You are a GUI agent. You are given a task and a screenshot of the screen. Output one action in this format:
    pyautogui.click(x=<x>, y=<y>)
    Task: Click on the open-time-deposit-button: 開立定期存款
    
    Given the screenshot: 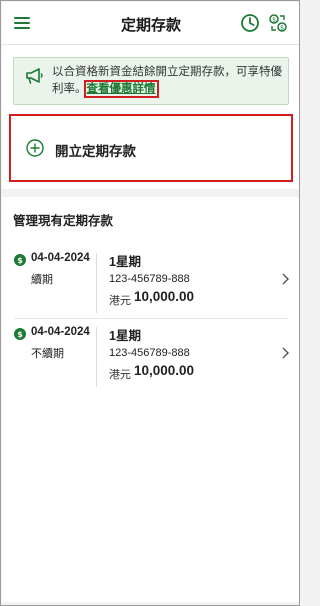 What is the action you would take?
    pyautogui.click(x=151, y=148)
    